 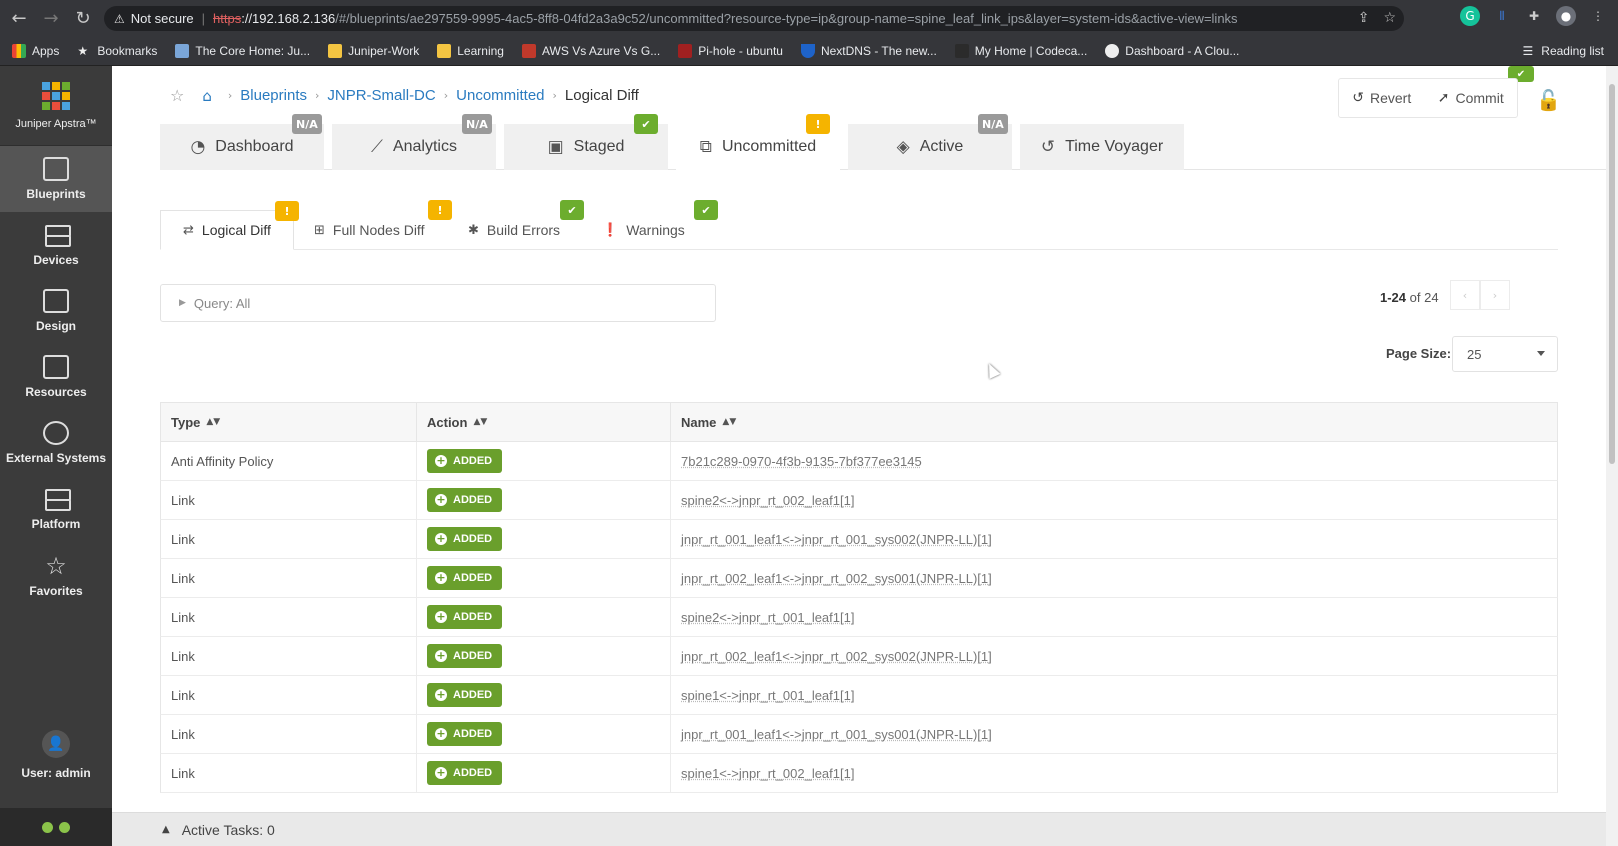 What do you see at coordinates (56, 575) in the screenshot?
I see `sidebar-item-favorites: ☆ Favorites` at bounding box center [56, 575].